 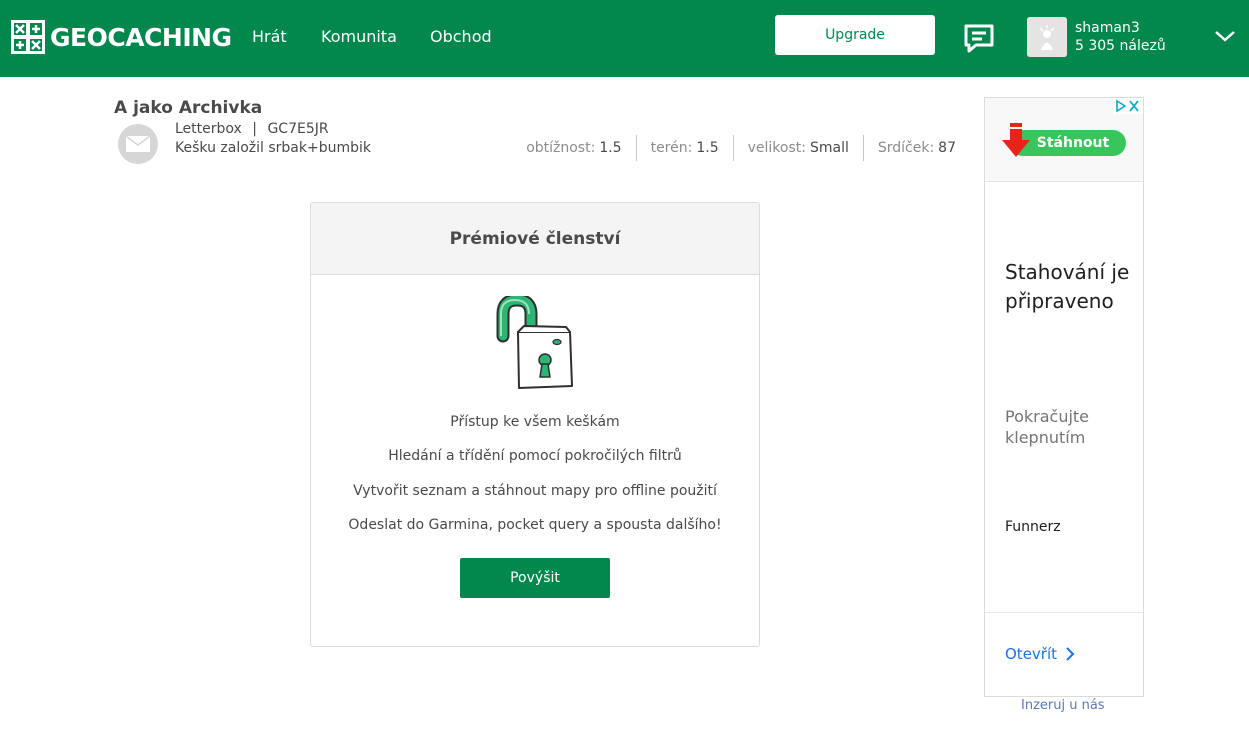 What do you see at coordinates (1070, 287) in the screenshot?
I see `ad-headline: Stahování je připraveno` at bounding box center [1070, 287].